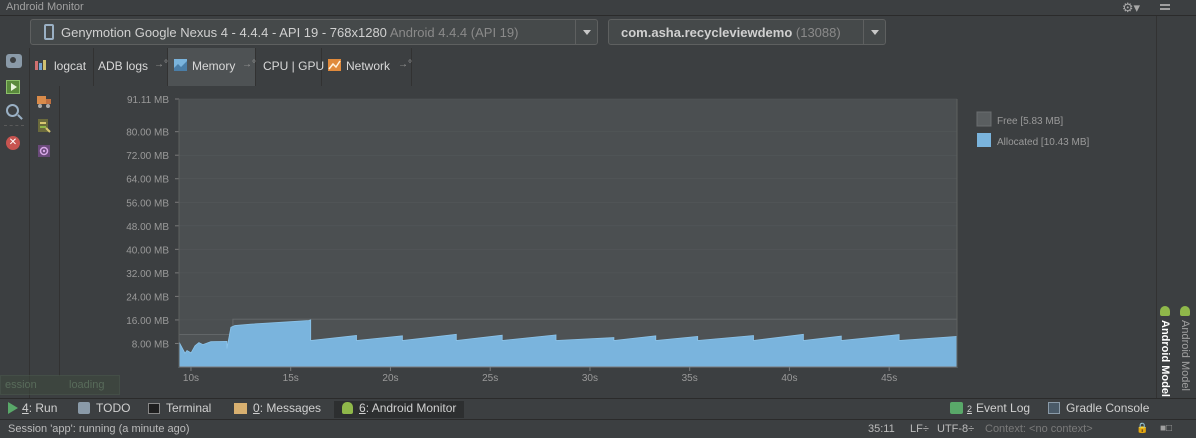 This screenshot has height=438, width=1196. Describe the element at coordinates (1054, 408) in the screenshot. I see `gradle-console-icon` at that location.